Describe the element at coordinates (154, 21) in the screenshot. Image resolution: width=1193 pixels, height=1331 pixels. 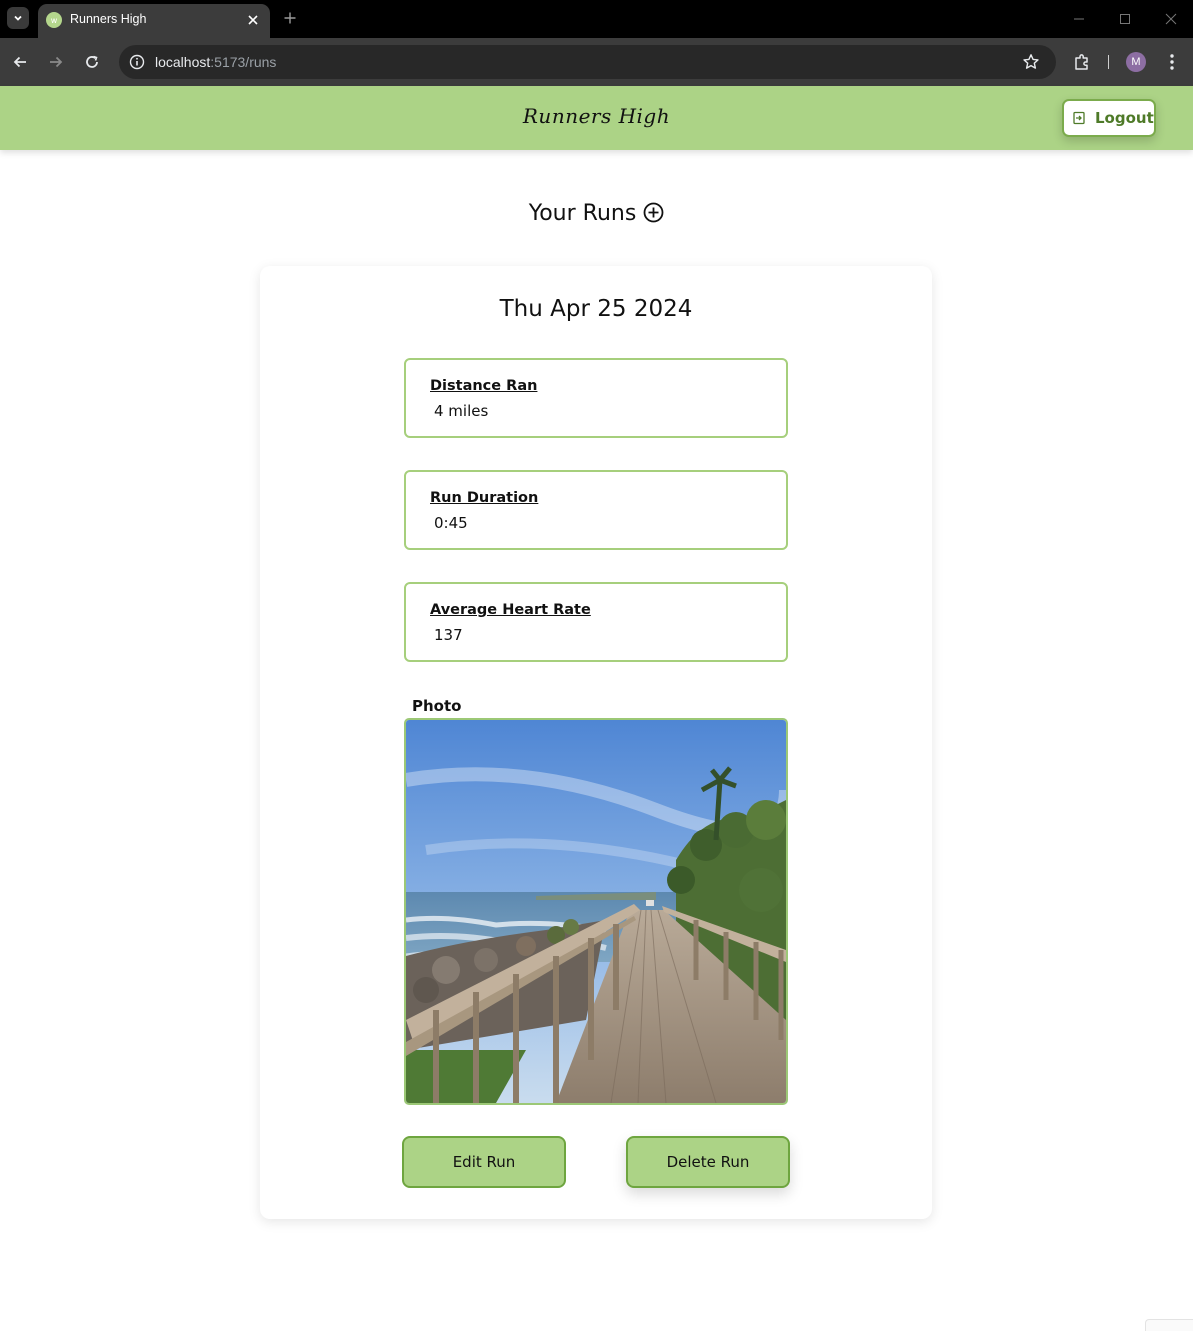
I see `browser-tab: w Runners High` at that location.